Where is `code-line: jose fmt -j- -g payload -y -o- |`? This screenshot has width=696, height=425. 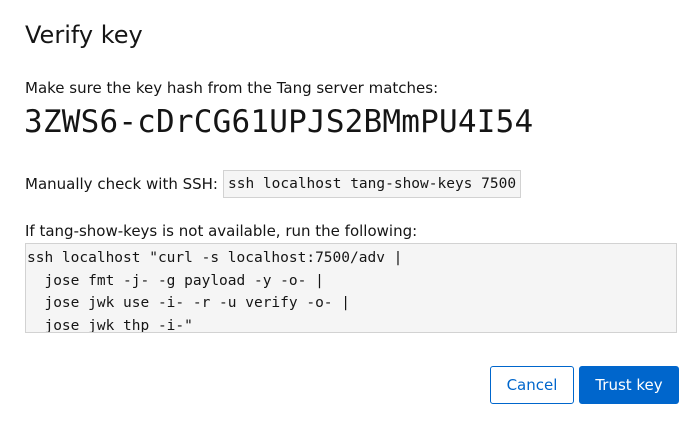 code-line: jose fmt -j- -g payload -y -o- | is located at coordinates (175, 280).